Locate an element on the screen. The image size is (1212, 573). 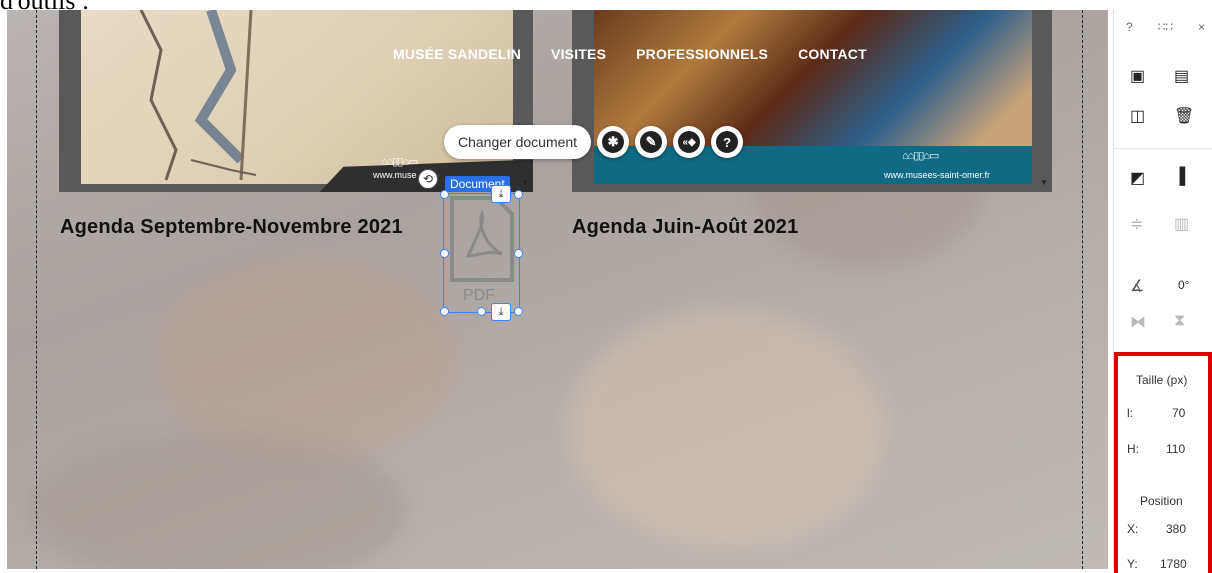
floating-toolbar: Changer document ✱ ✎ «◆ ? is located at coordinates (594, 142).